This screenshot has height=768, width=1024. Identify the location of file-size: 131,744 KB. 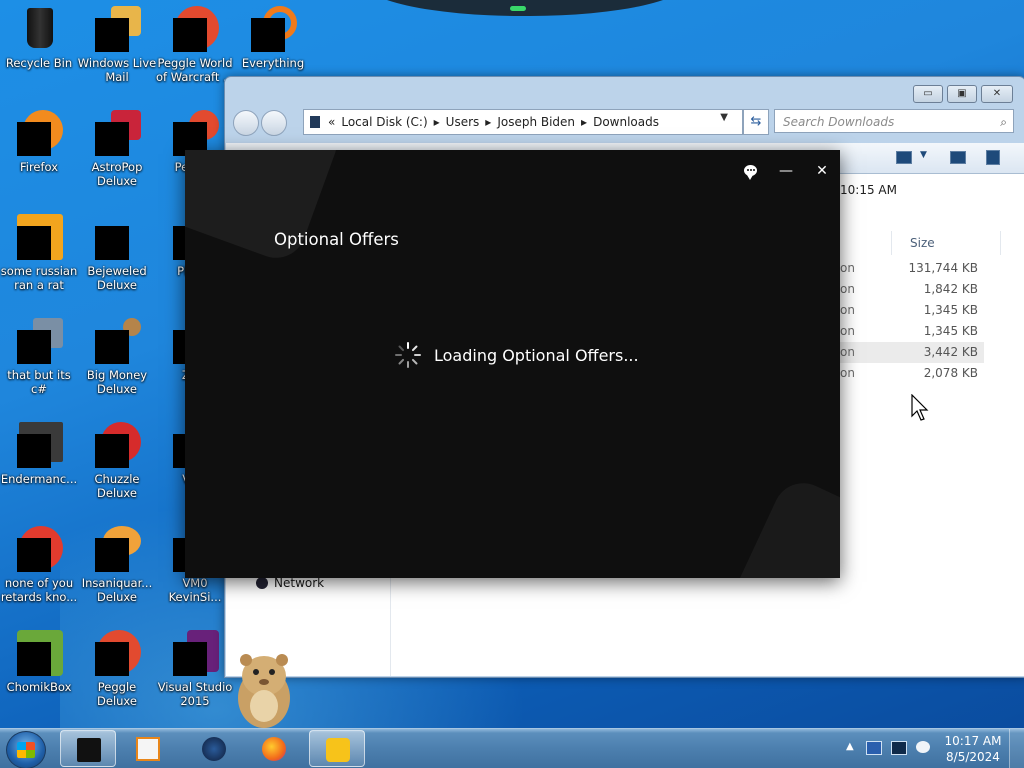
(943, 268).